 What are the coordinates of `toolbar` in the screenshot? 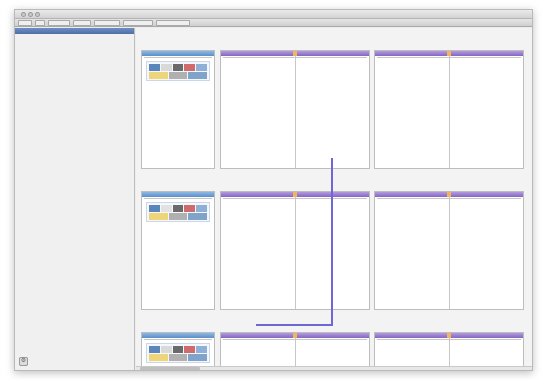 It's located at (273, 23).